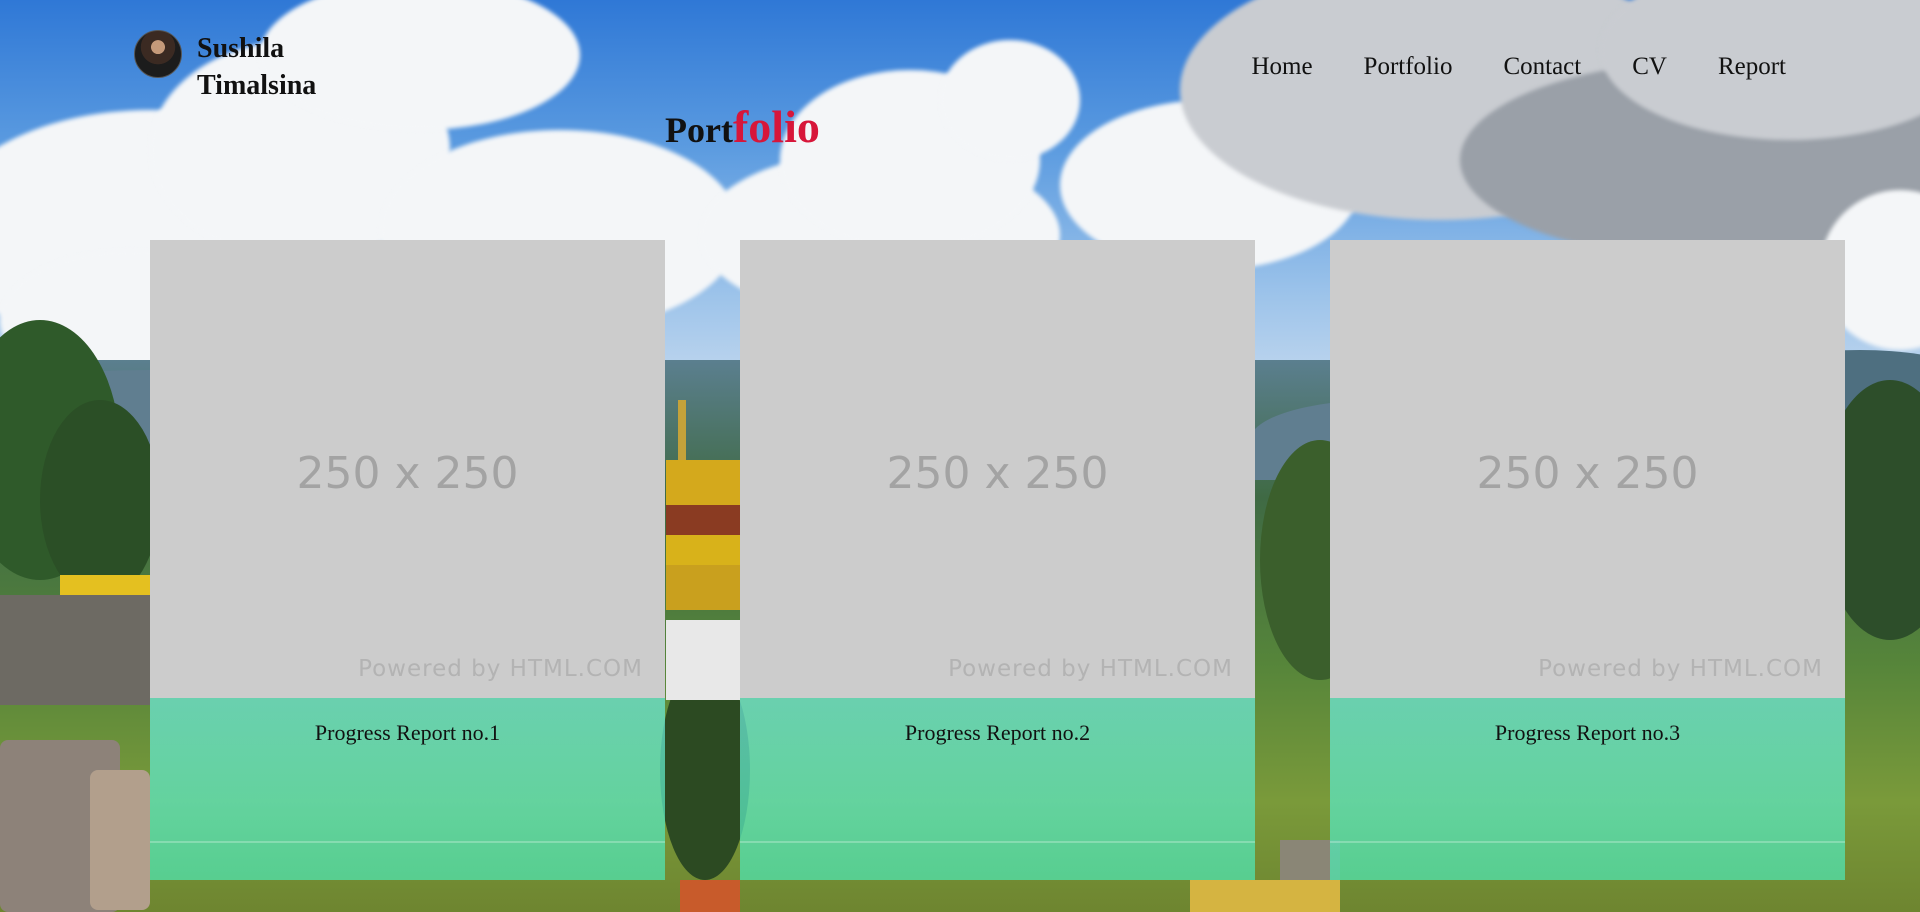 The image size is (1920, 912). Describe the element at coordinates (997, 733) in the screenshot. I see `card-label: Progress Report no.2` at that location.